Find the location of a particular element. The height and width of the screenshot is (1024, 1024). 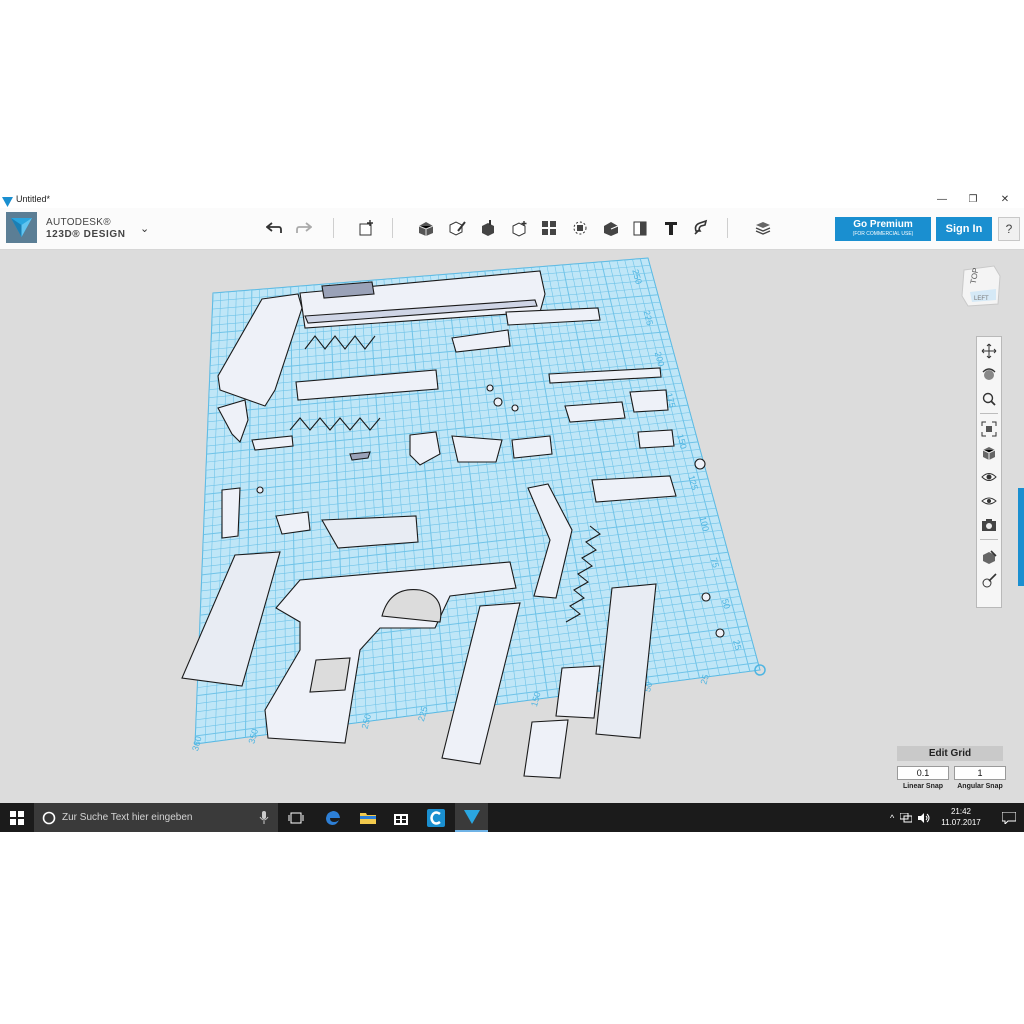

zoom-icon is located at coordinates (989, 399).